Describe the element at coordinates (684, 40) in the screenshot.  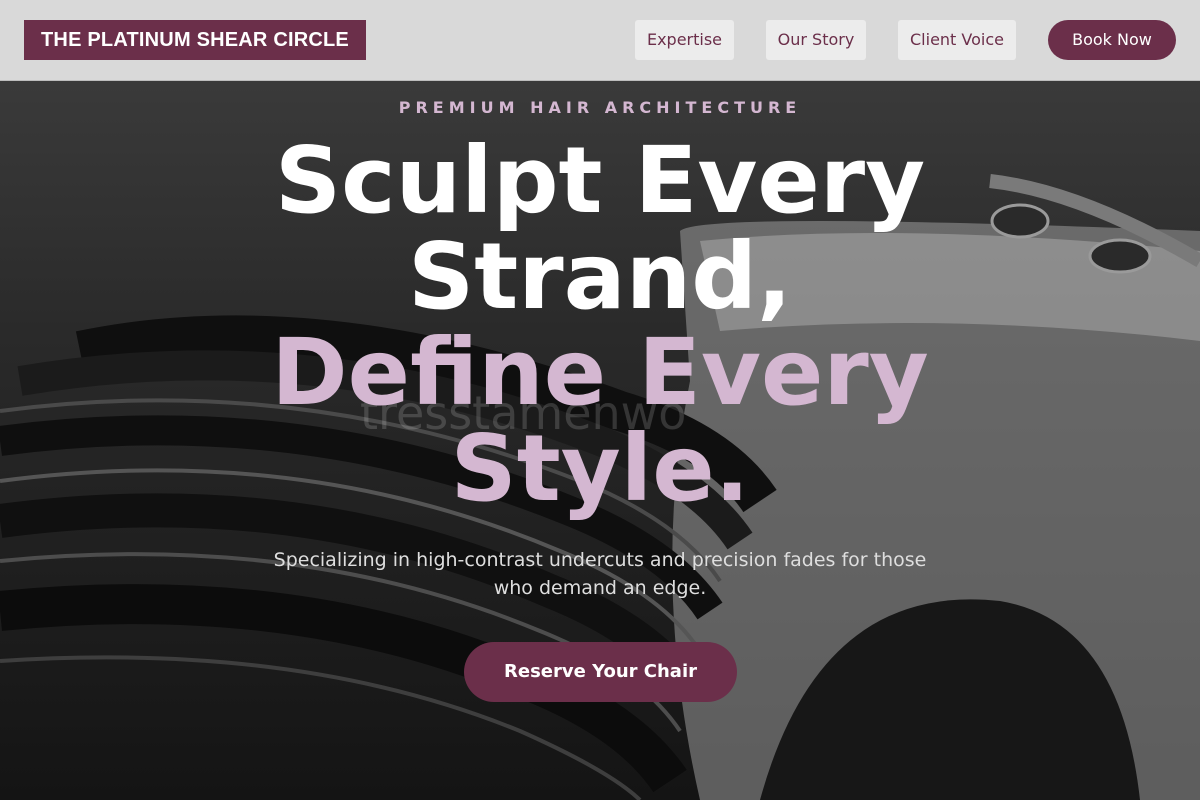
I see `nav-link-expertise: Expertise` at that location.